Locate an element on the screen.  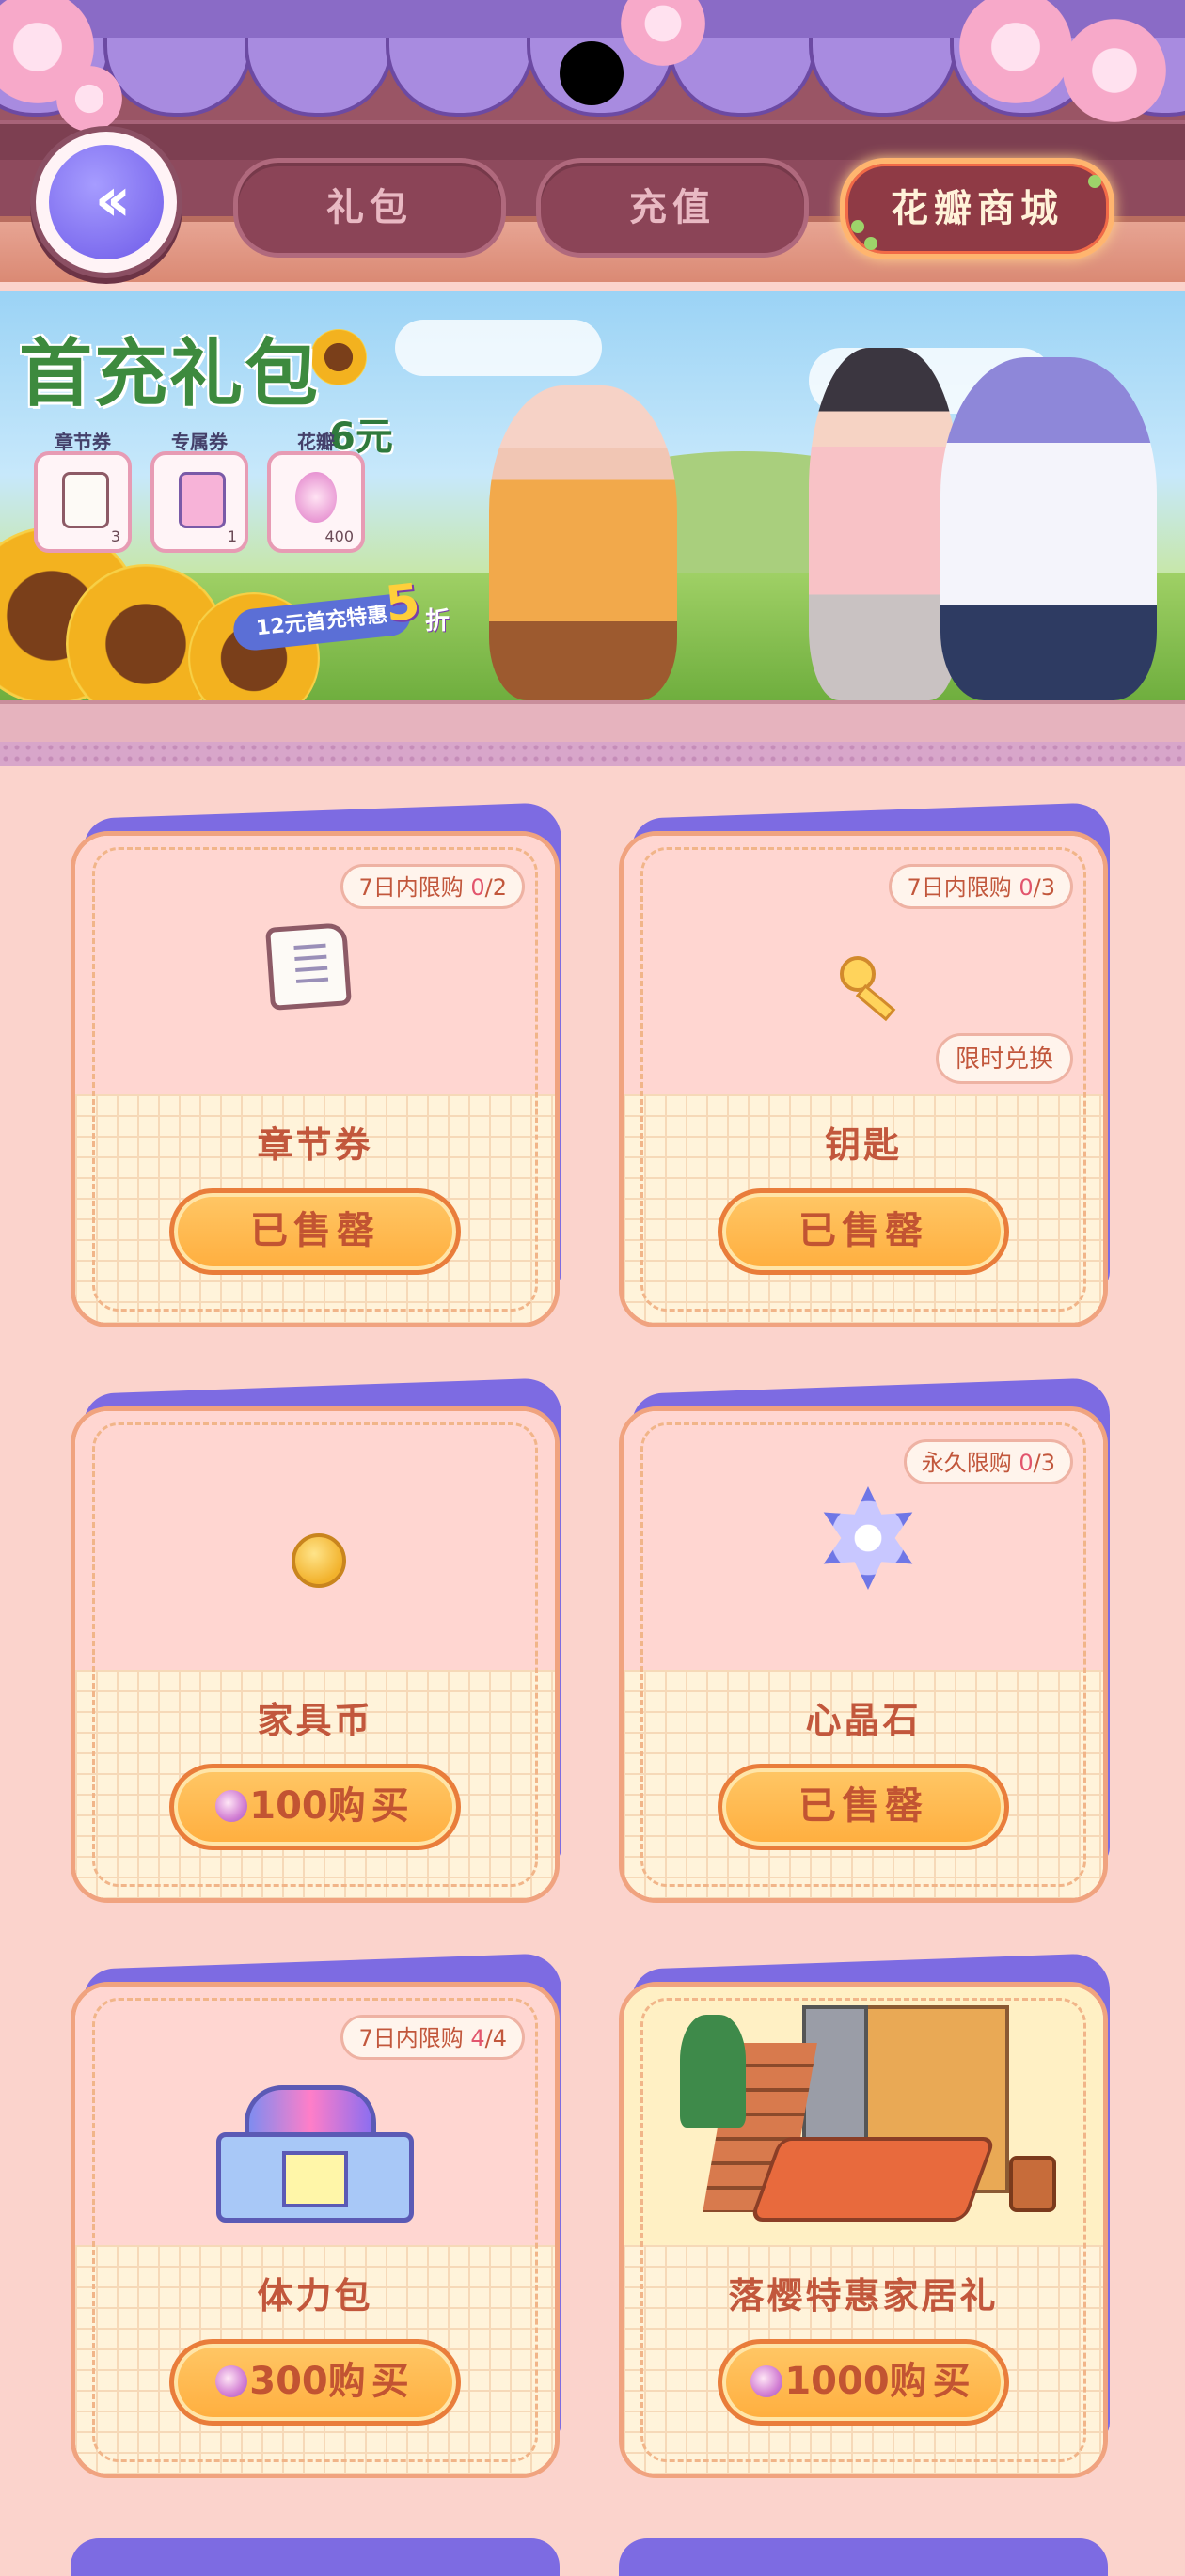
limit-total: /2 is located at coordinates (495, 888).